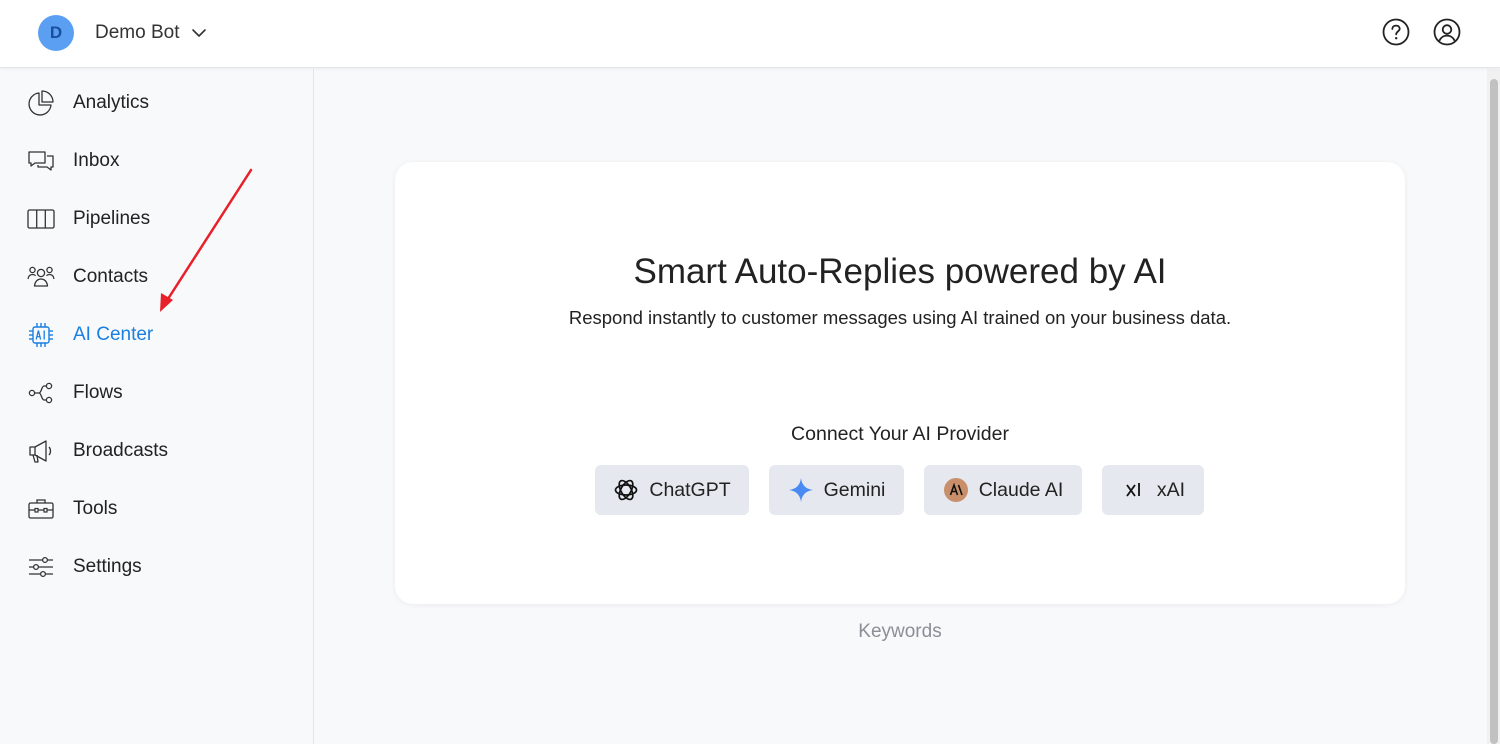 The width and height of the screenshot is (1500, 744). What do you see at coordinates (199, 33) in the screenshot?
I see `chevron-down-icon` at bounding box center [199, 33].